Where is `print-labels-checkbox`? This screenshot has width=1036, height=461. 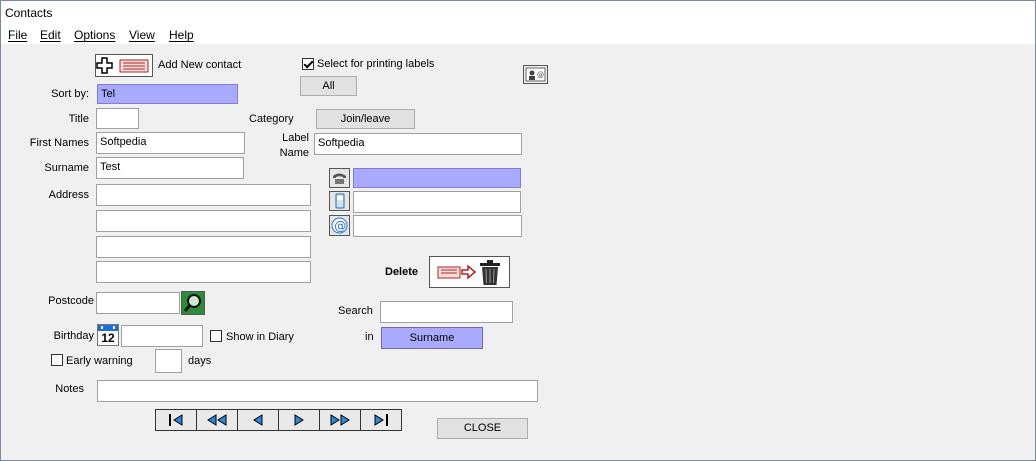 print-labels-checkbox is located at coordinates (308, 64).